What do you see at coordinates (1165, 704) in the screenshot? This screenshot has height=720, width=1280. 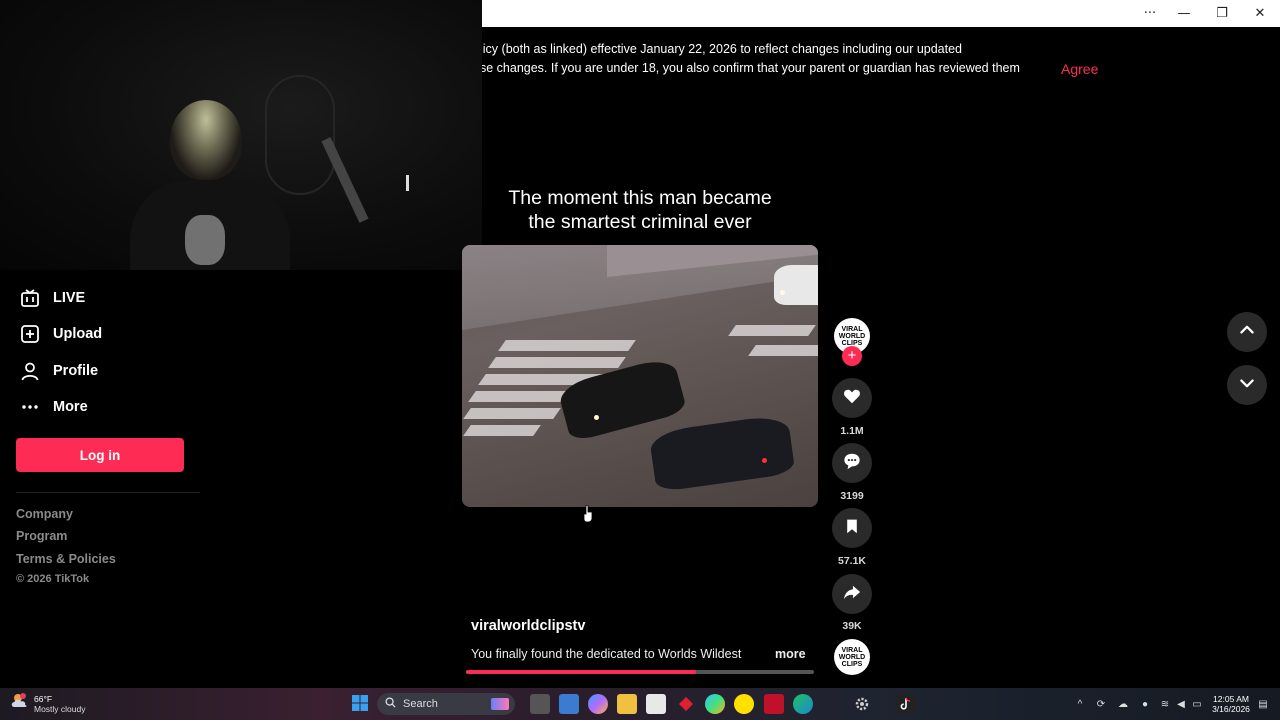 I see `wifi-icon: ≋` at bounding box center [1165, 704].